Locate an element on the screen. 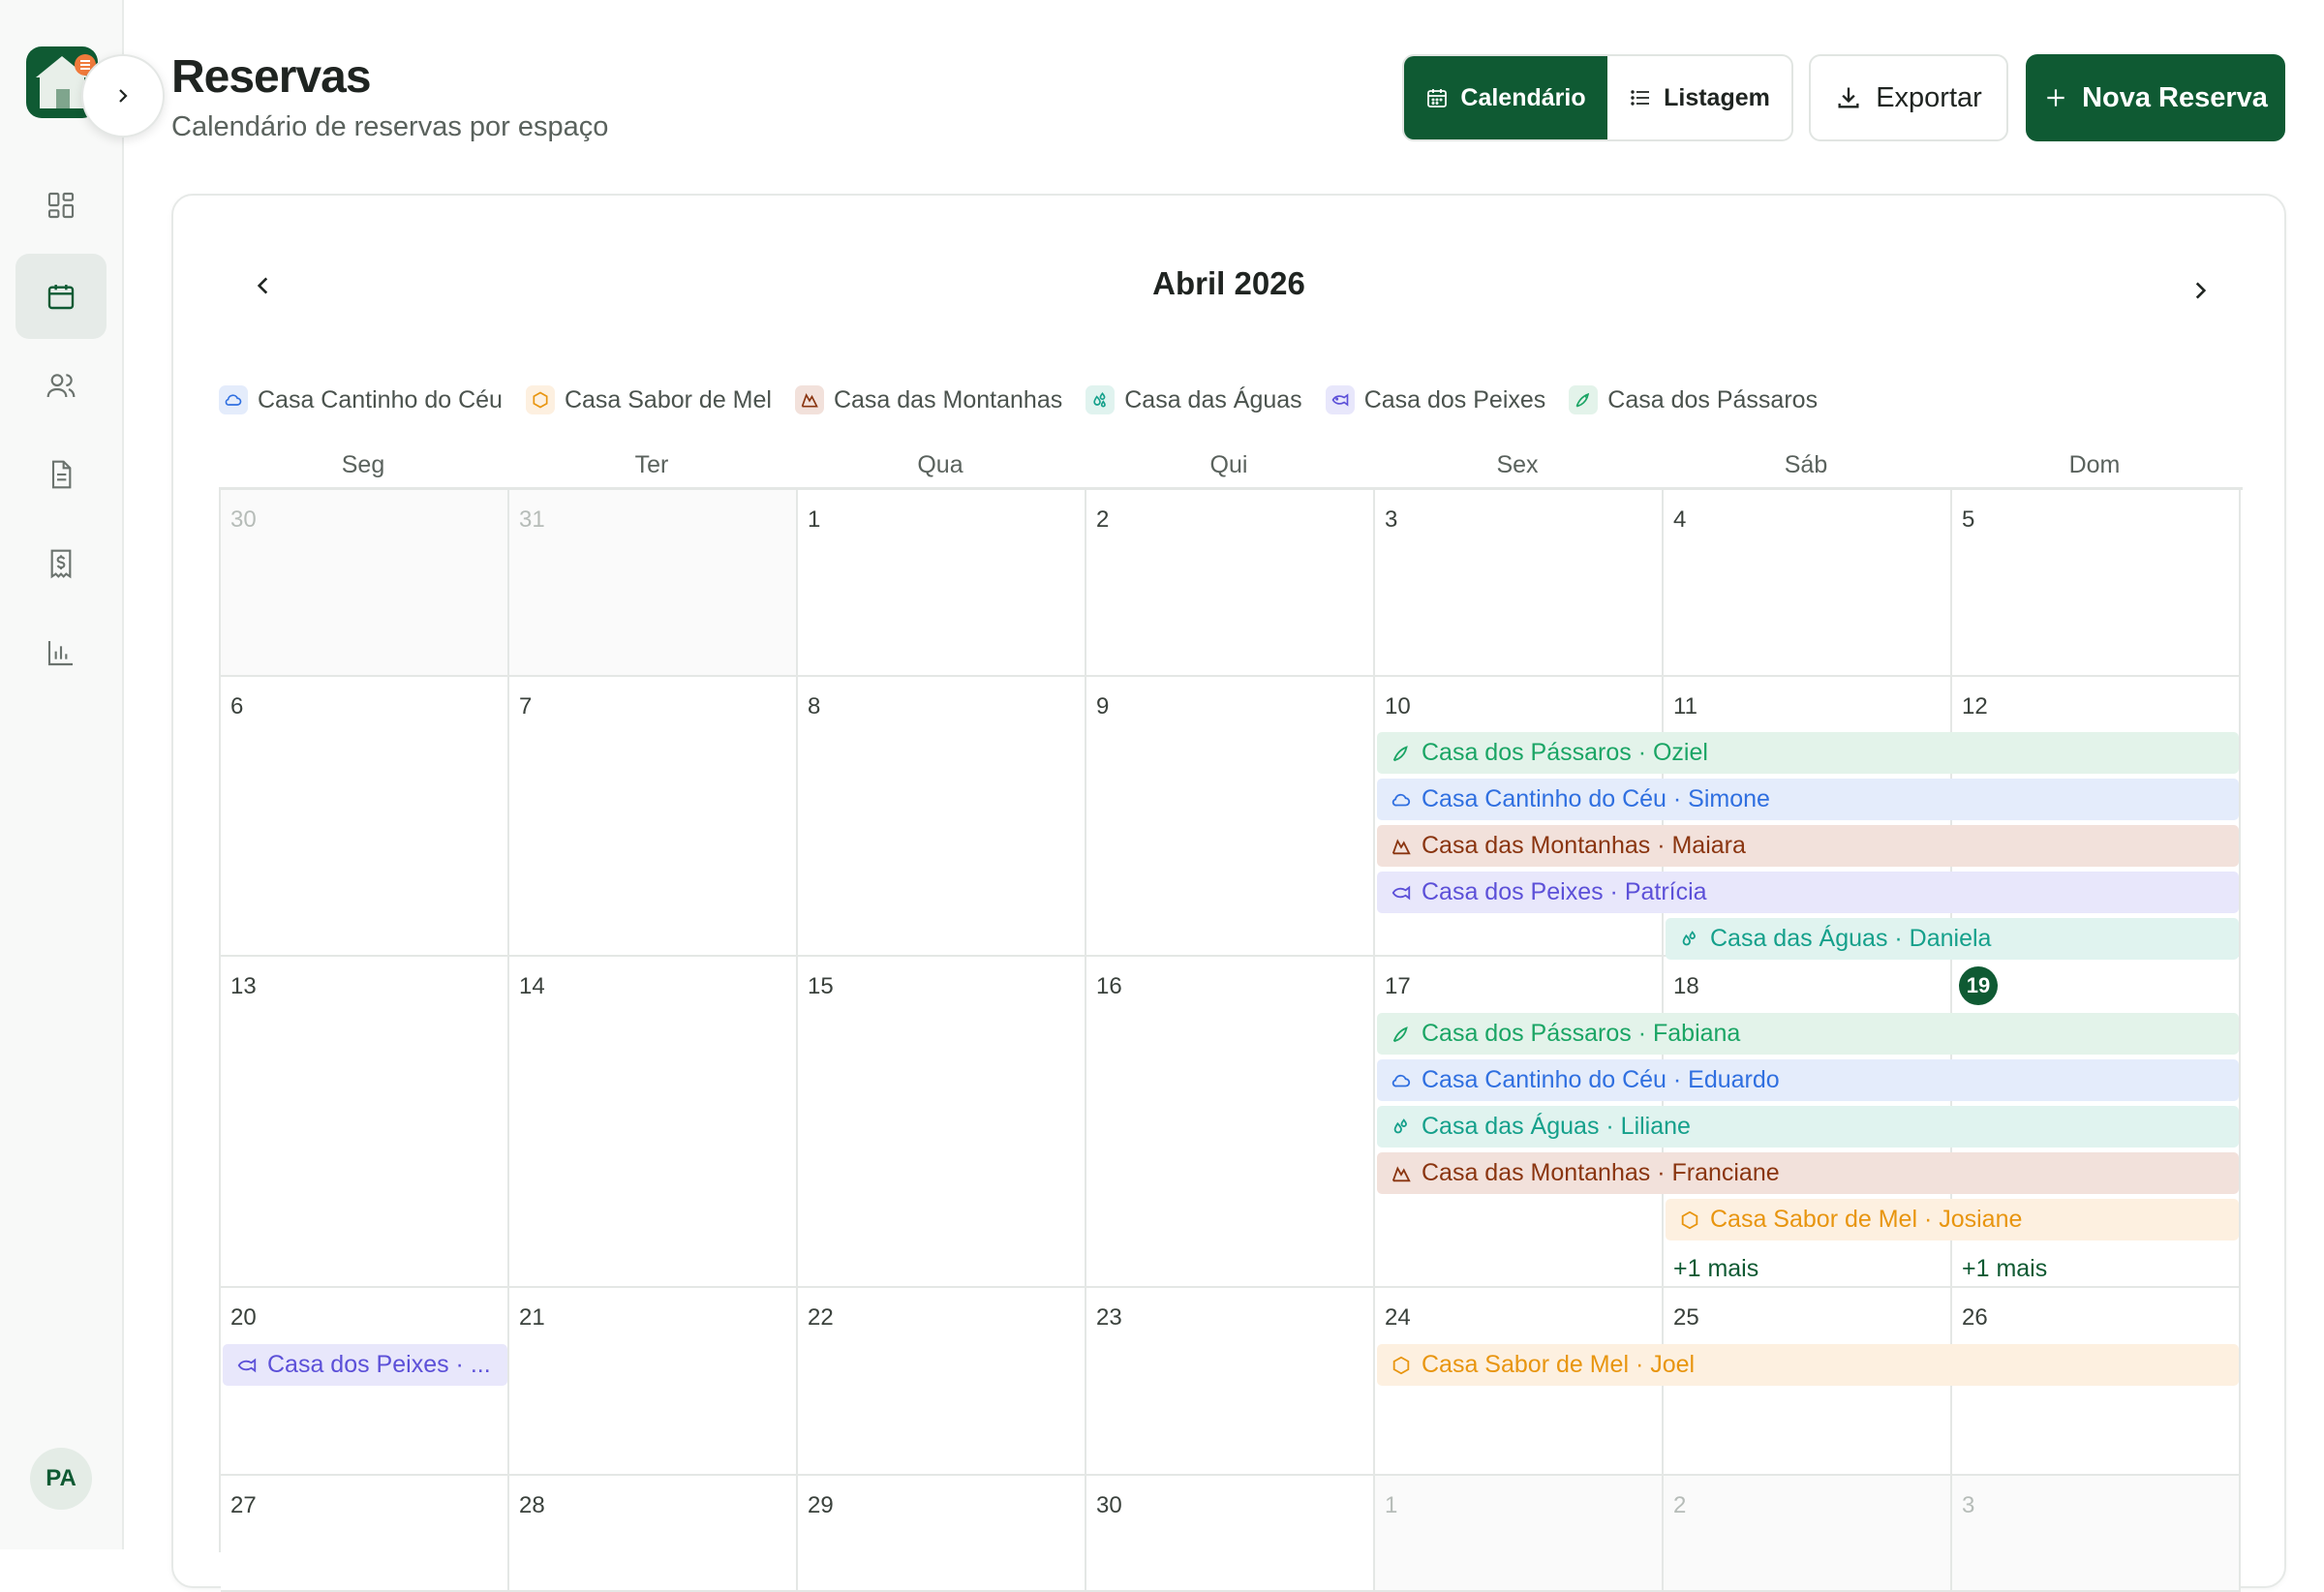 This screenshot has width=2324, height=1592. list-view-label: Listagem is located at coordinates (1717, 97).